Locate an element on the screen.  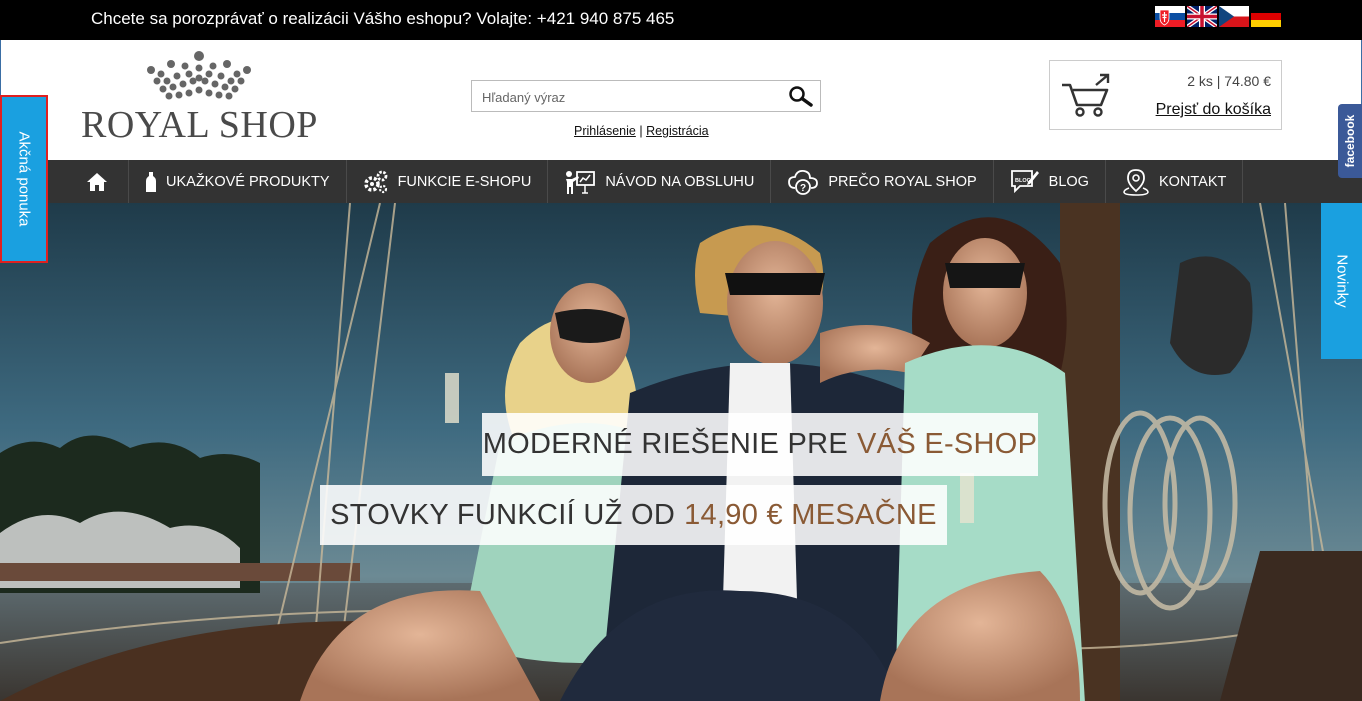
cz-flag-icon is located at coordinates (1234, 16).